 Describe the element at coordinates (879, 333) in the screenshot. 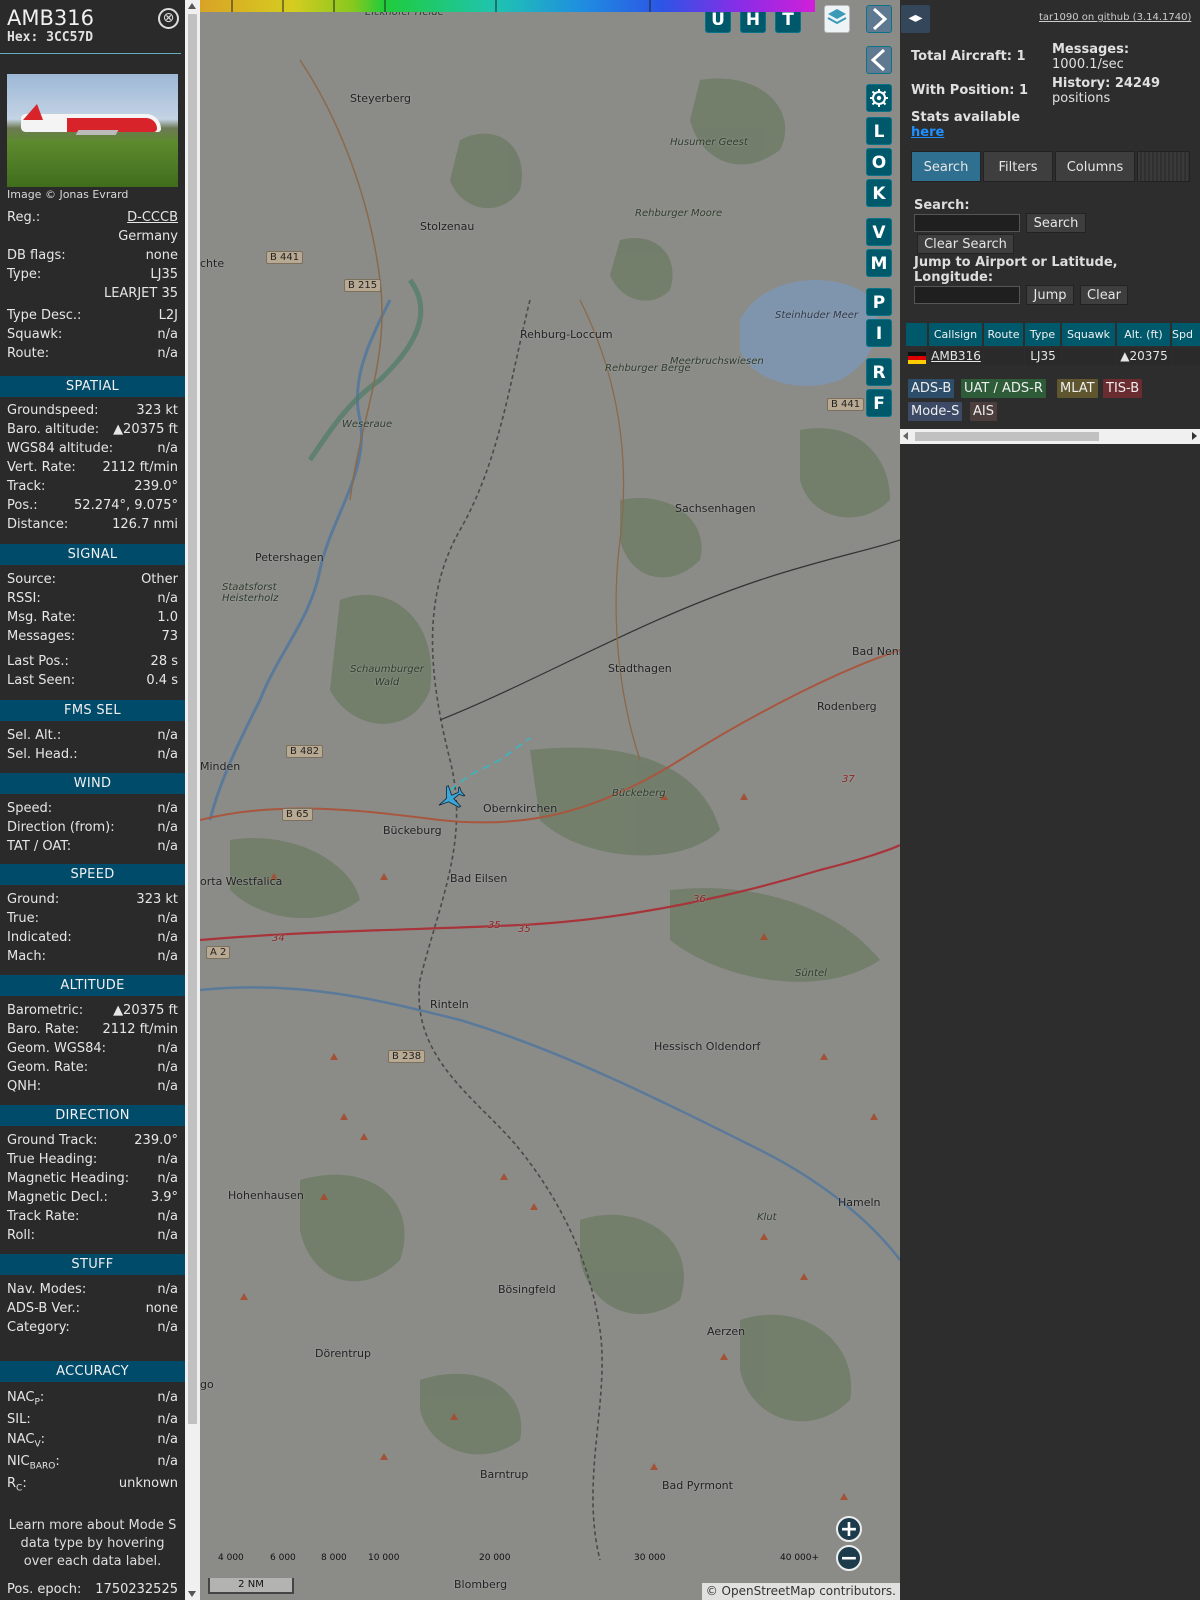

I see `toggle-i-button: I` at that location.